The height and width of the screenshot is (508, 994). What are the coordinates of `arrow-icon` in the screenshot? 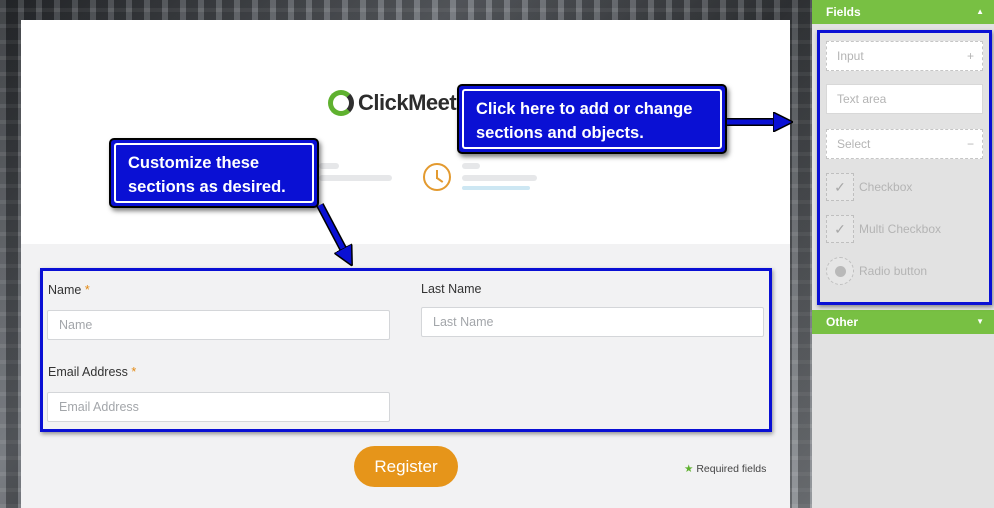 It's located at (332, 230).